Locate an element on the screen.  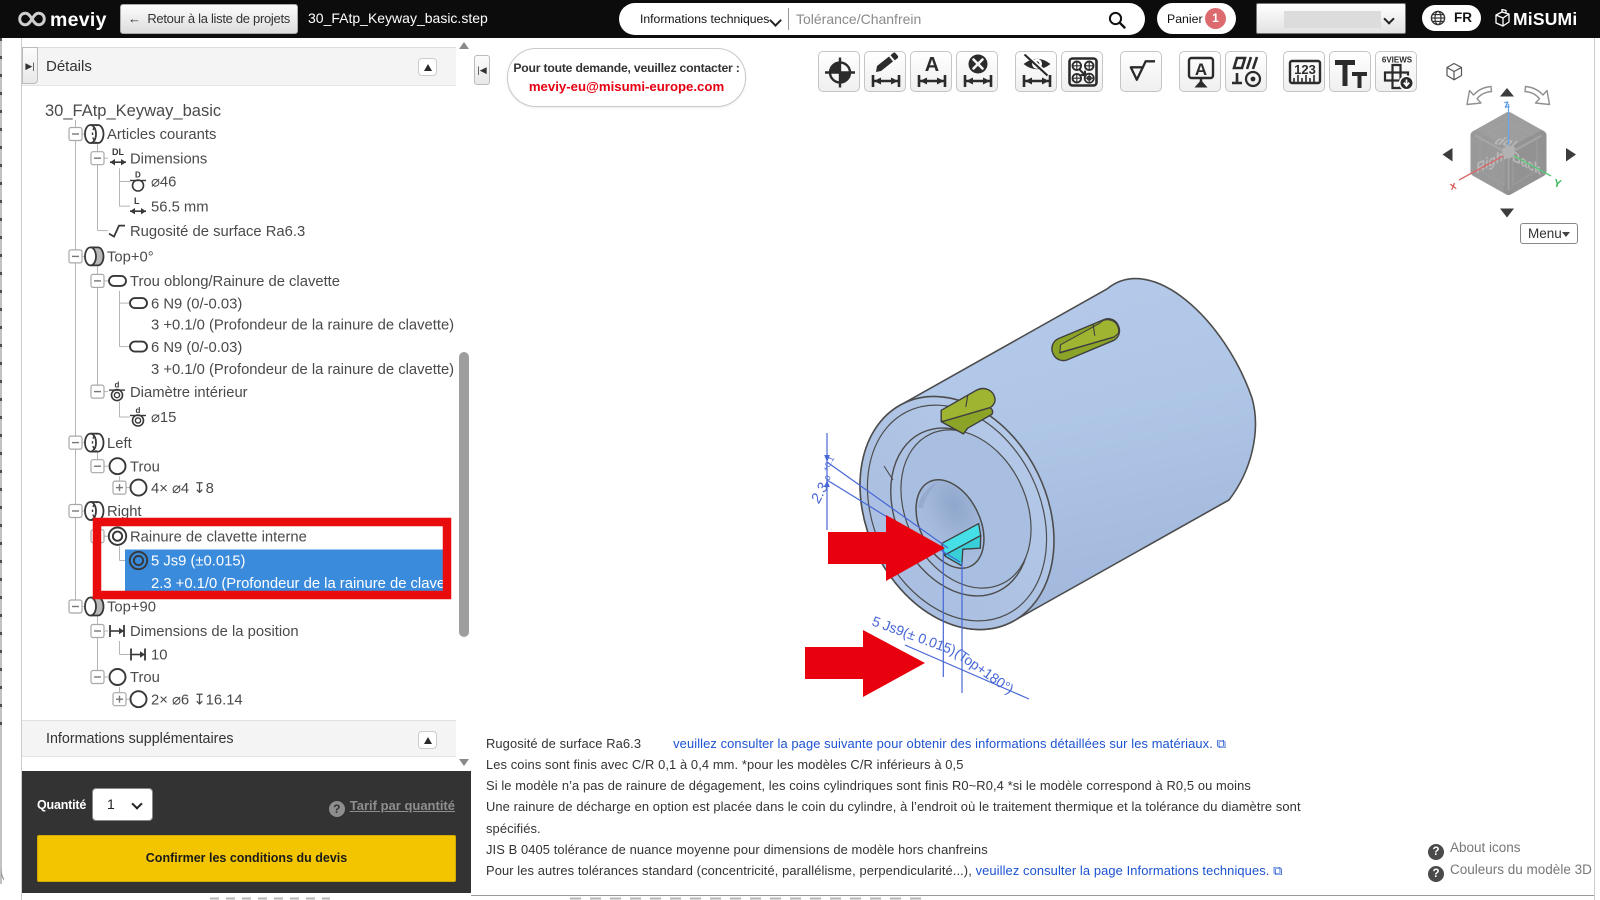
svg-text: z is located at coordinates (1507, 104).